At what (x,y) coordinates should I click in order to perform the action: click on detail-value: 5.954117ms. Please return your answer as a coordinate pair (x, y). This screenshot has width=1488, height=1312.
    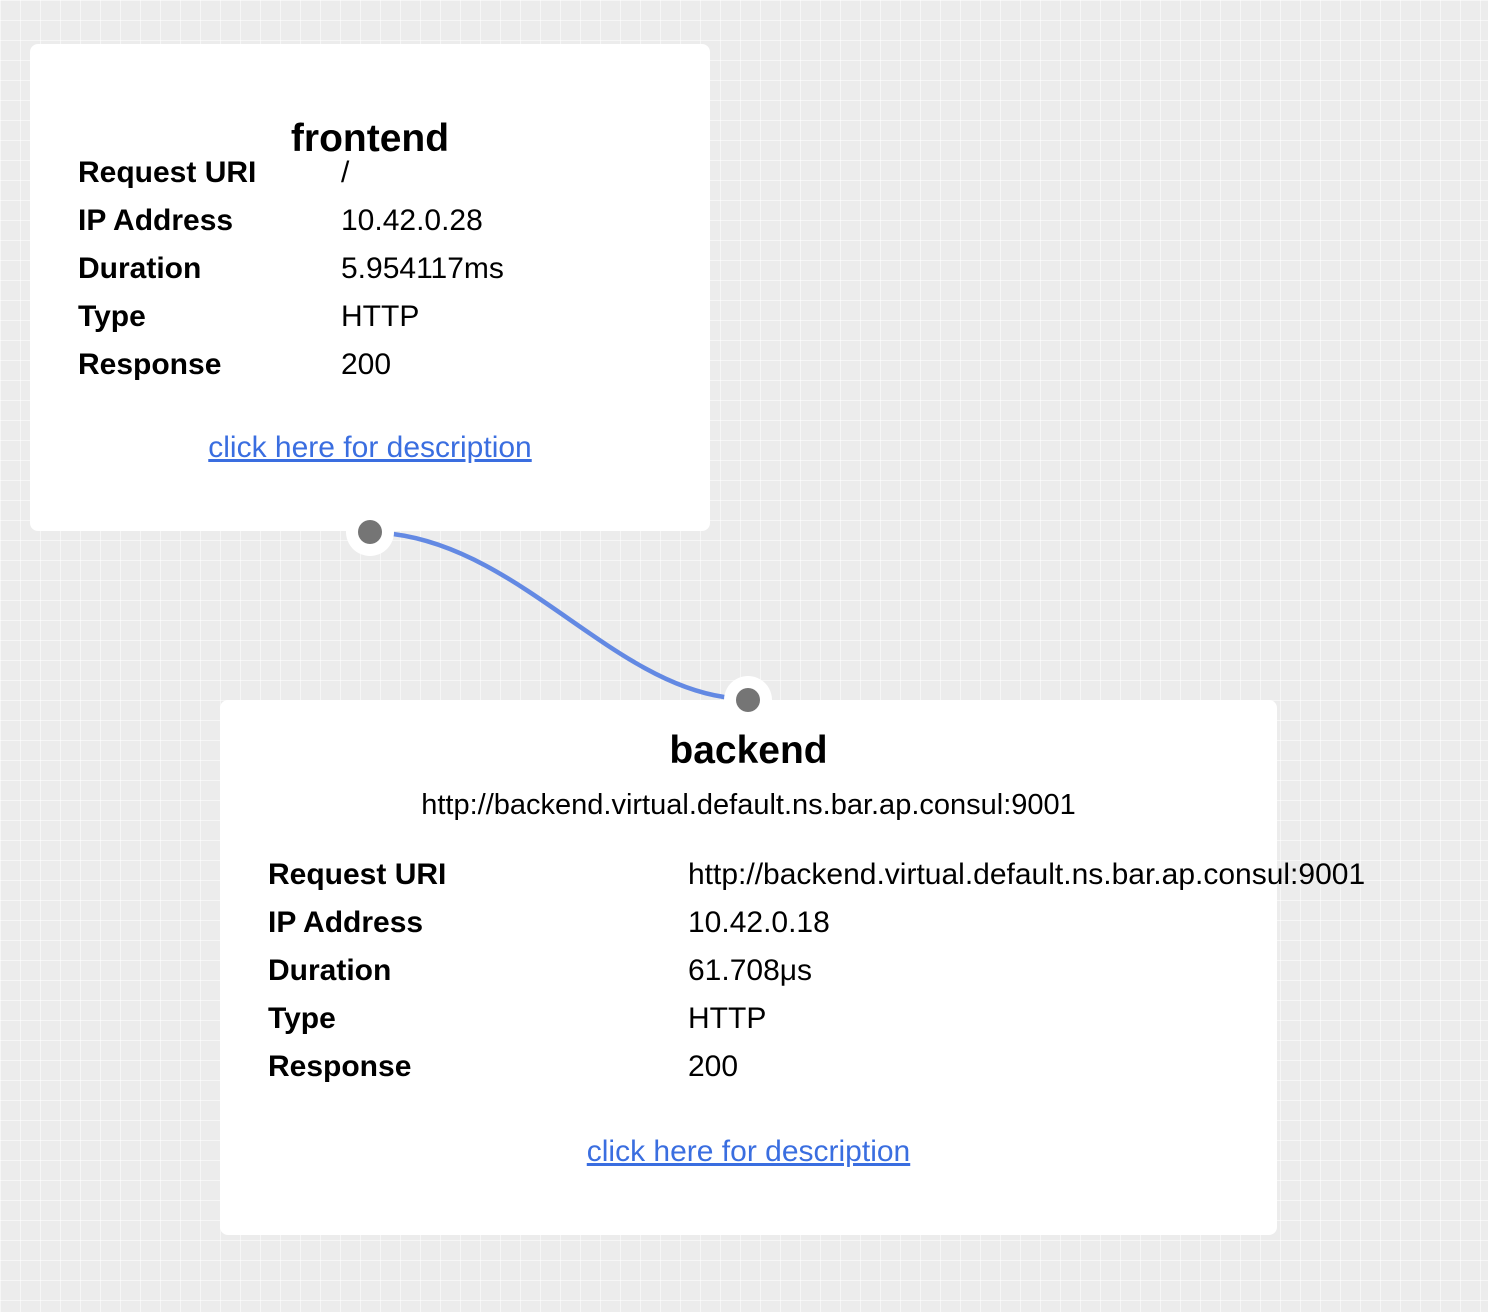
    Looking at the image, I should click on (422, 268).